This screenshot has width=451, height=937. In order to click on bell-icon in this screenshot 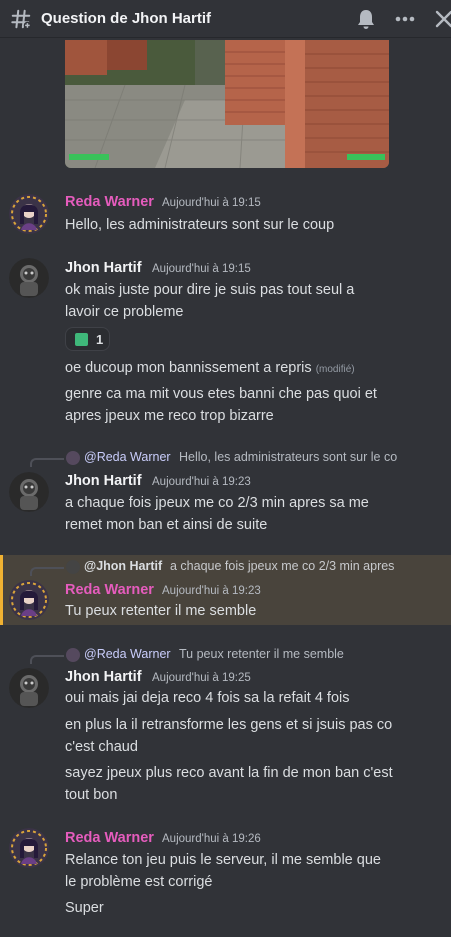, I will do `click(366, 19)`.